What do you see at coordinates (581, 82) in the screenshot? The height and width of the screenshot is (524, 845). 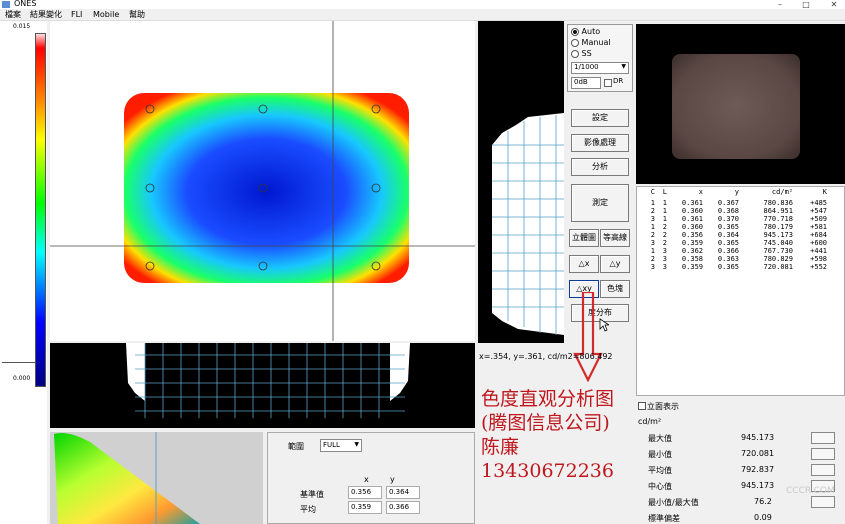 I see `gain-value: 0dB` at bounding box center [581, 82].